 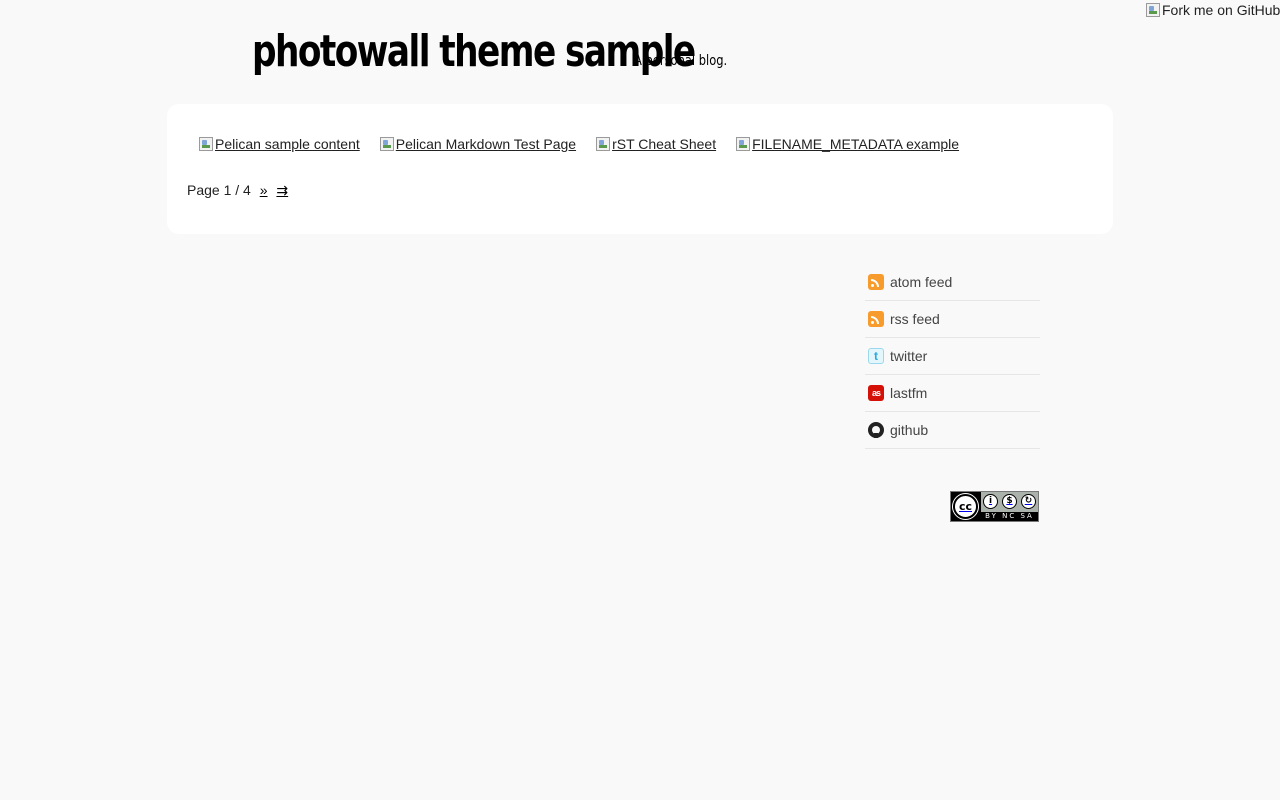 I want to click on social-link-rss-feed: rss feed, so click(x=952, y=319).